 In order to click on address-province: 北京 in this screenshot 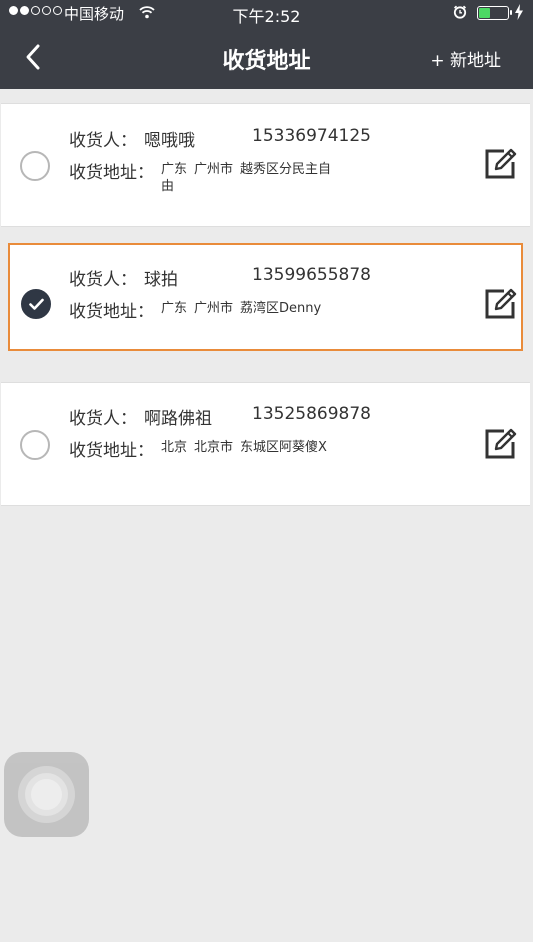, I will do `click(174, 447)`.